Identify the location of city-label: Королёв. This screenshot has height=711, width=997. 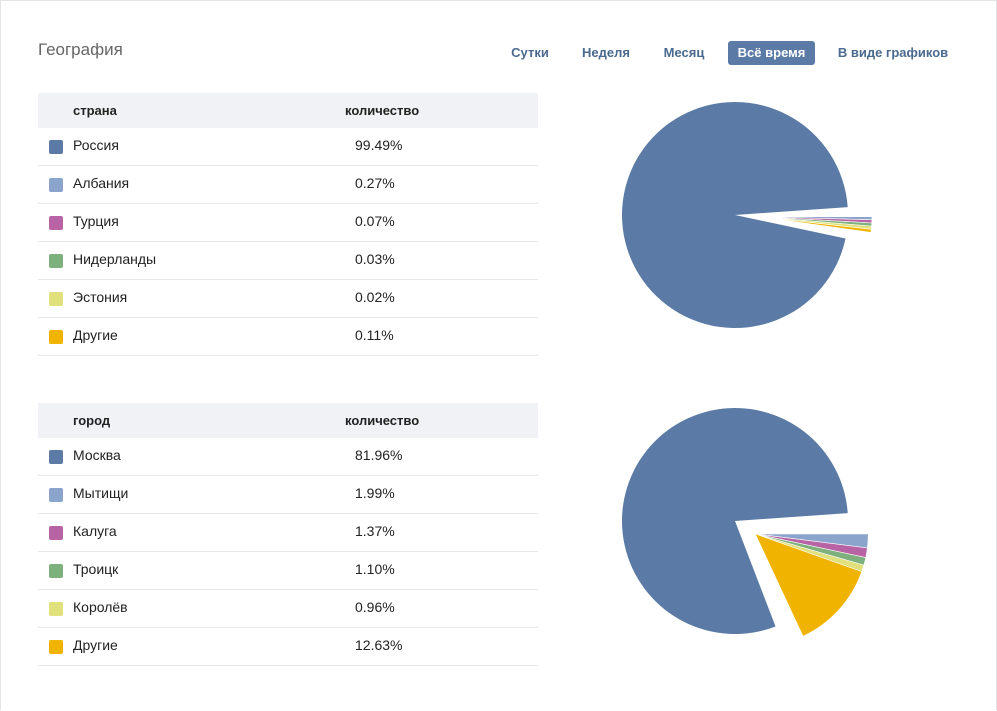
(100, 607).